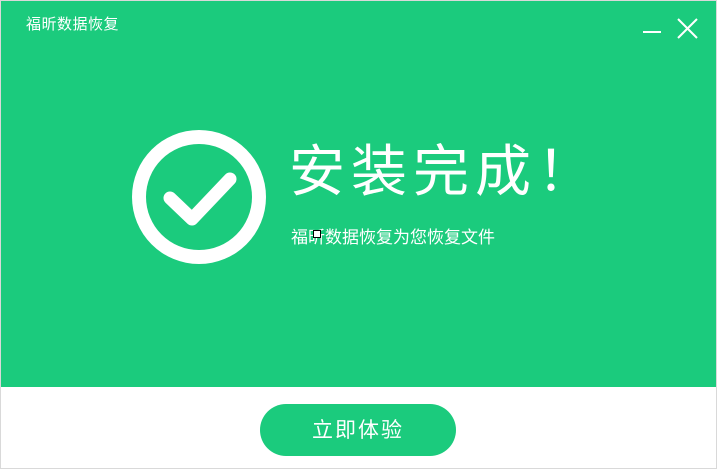  I want to click on mouse-cursor-icon, so click(317, 234).